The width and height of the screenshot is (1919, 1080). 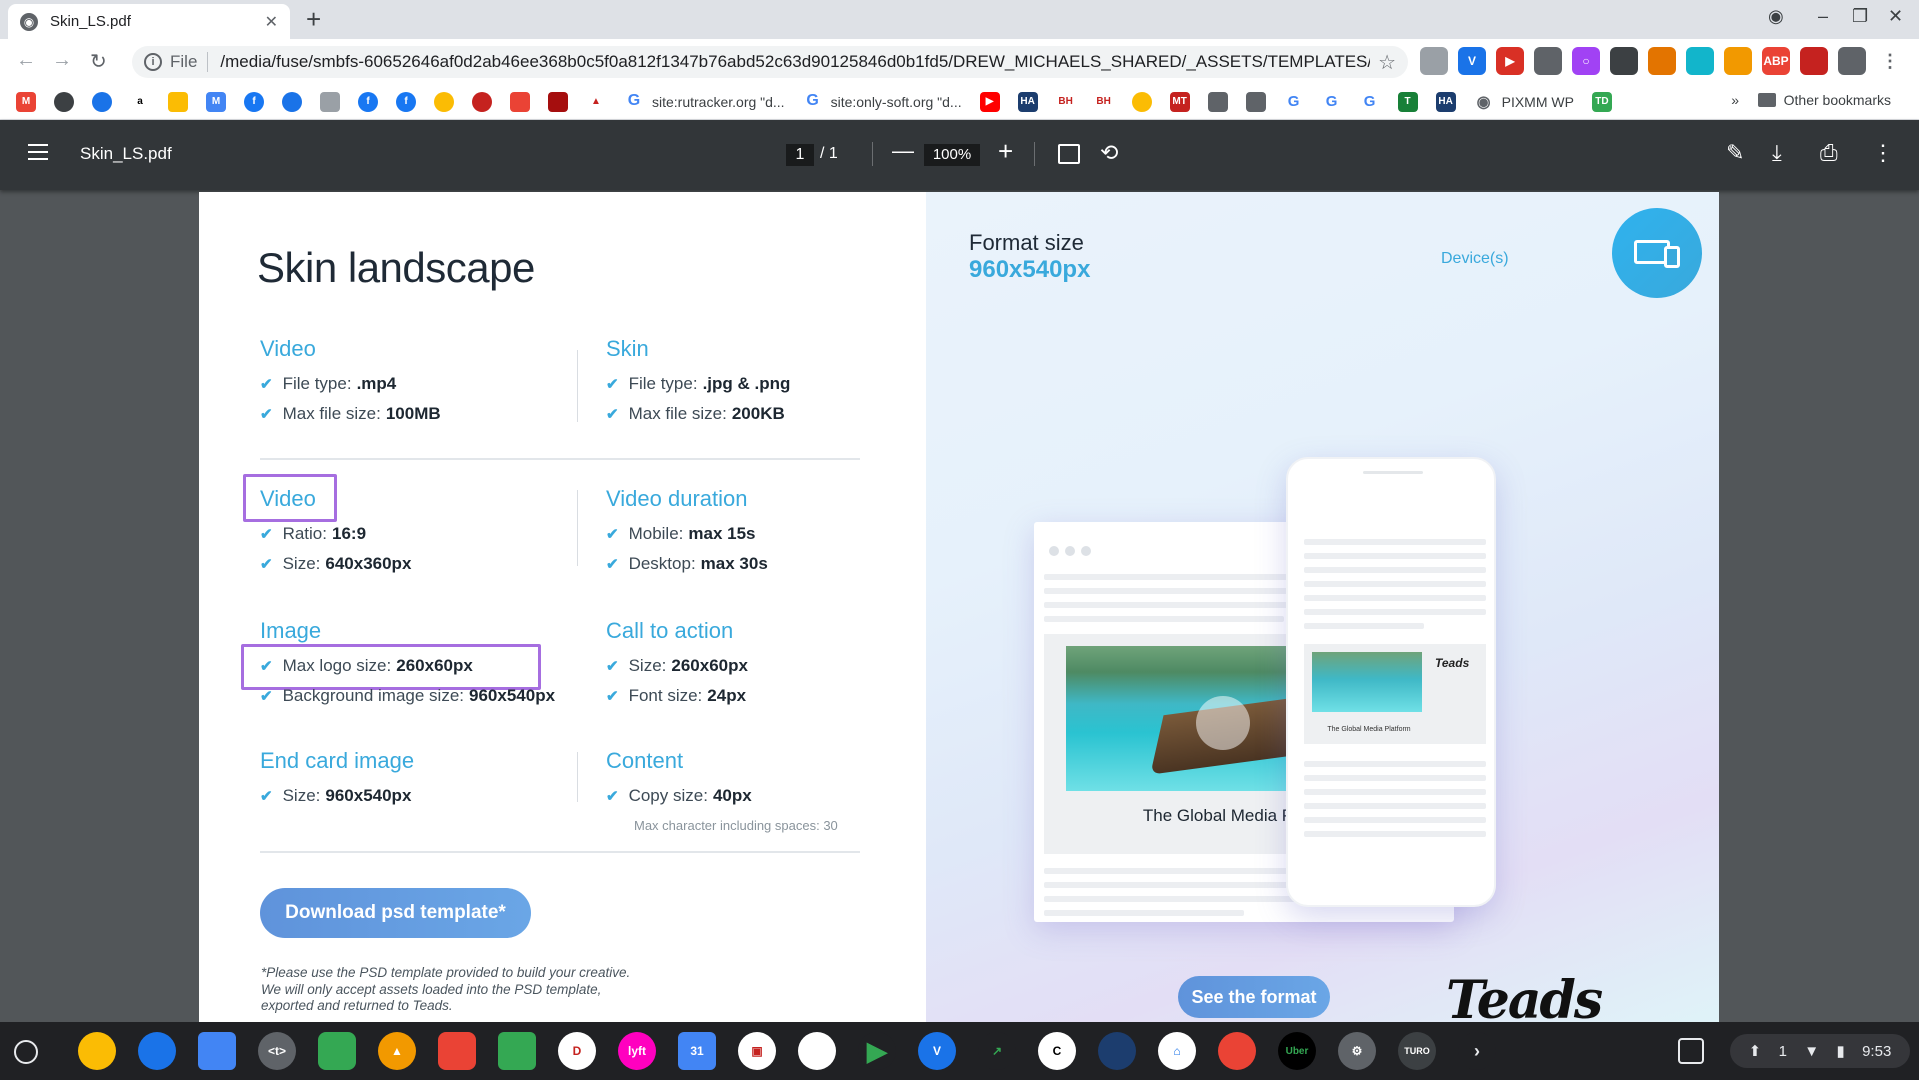 I want to click on tab-active: ◉ Skin_LS.pdf ✕, so click(x=149, y=21).